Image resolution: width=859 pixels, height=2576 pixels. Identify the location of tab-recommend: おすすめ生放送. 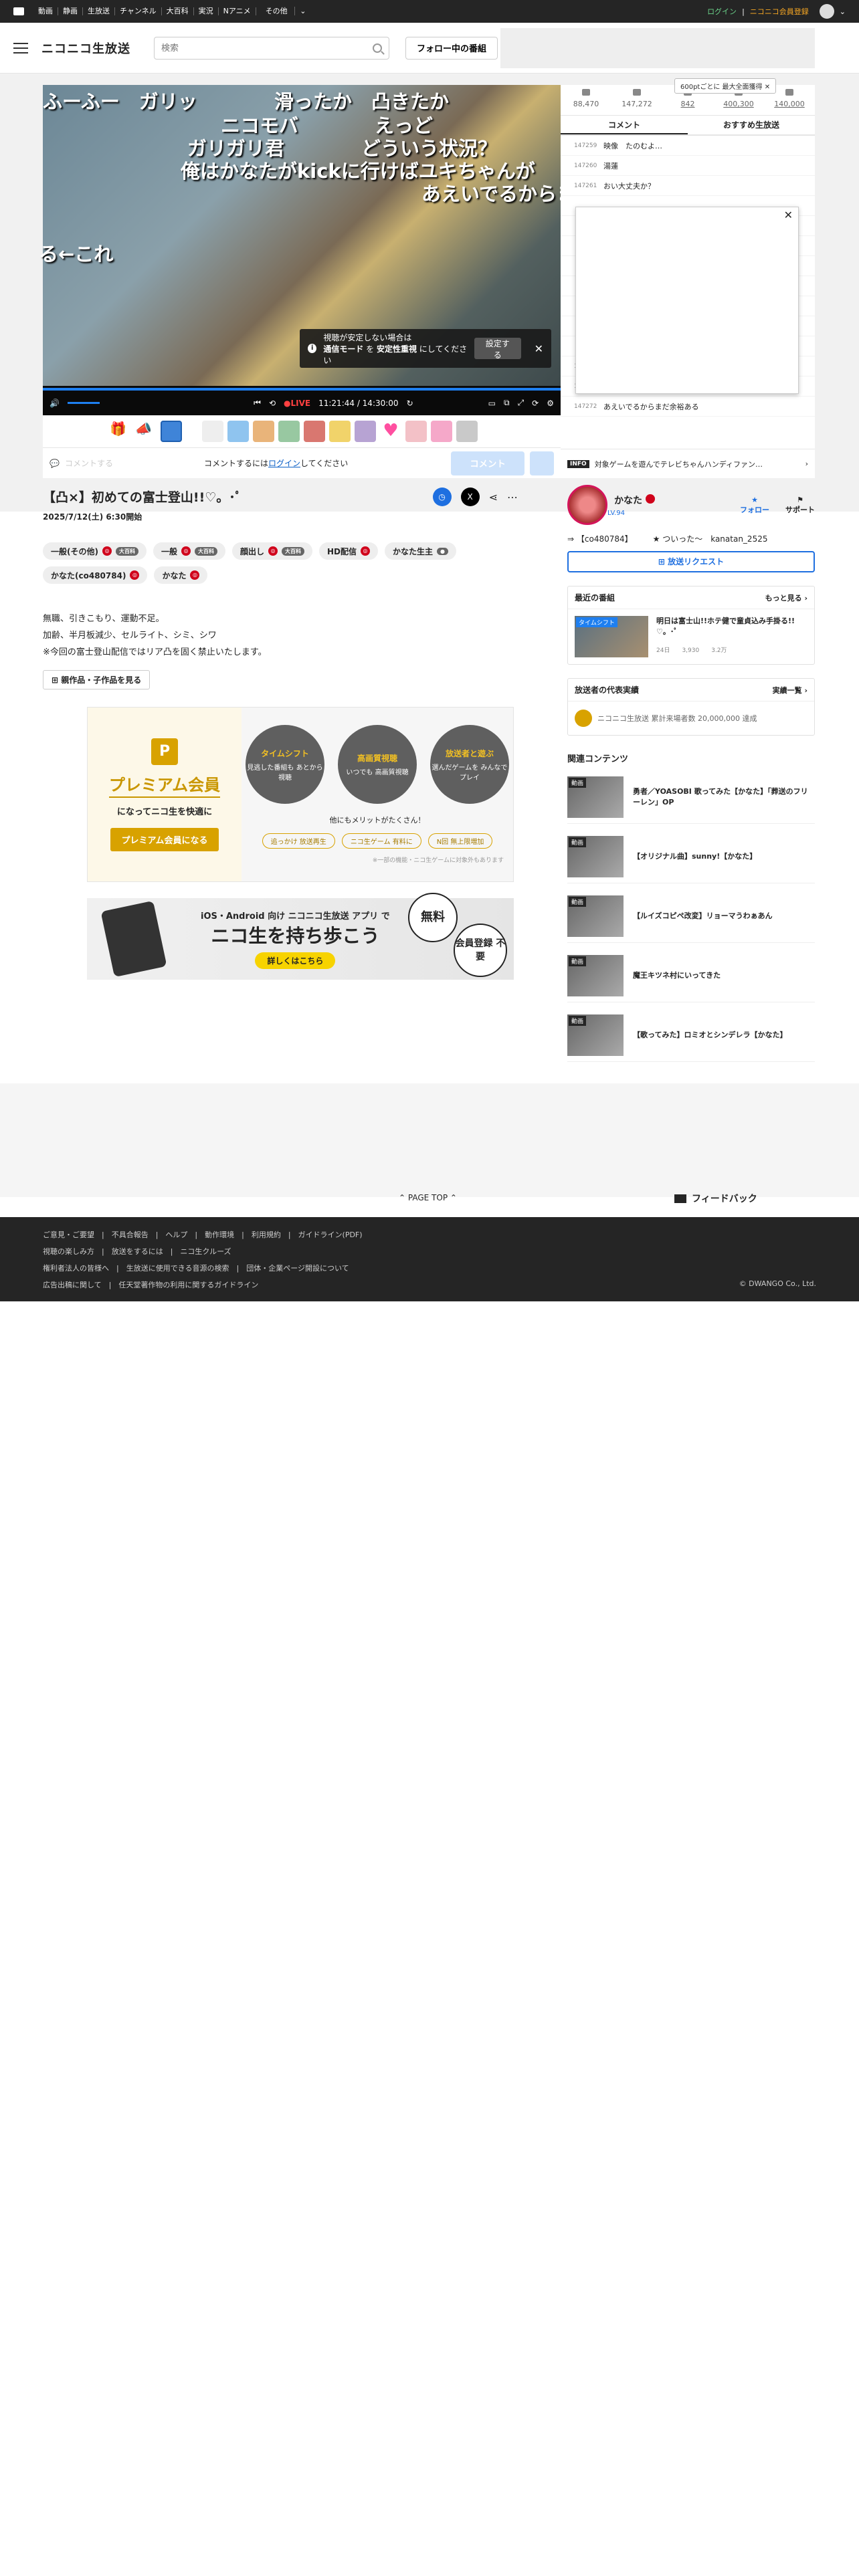
(752, 125).